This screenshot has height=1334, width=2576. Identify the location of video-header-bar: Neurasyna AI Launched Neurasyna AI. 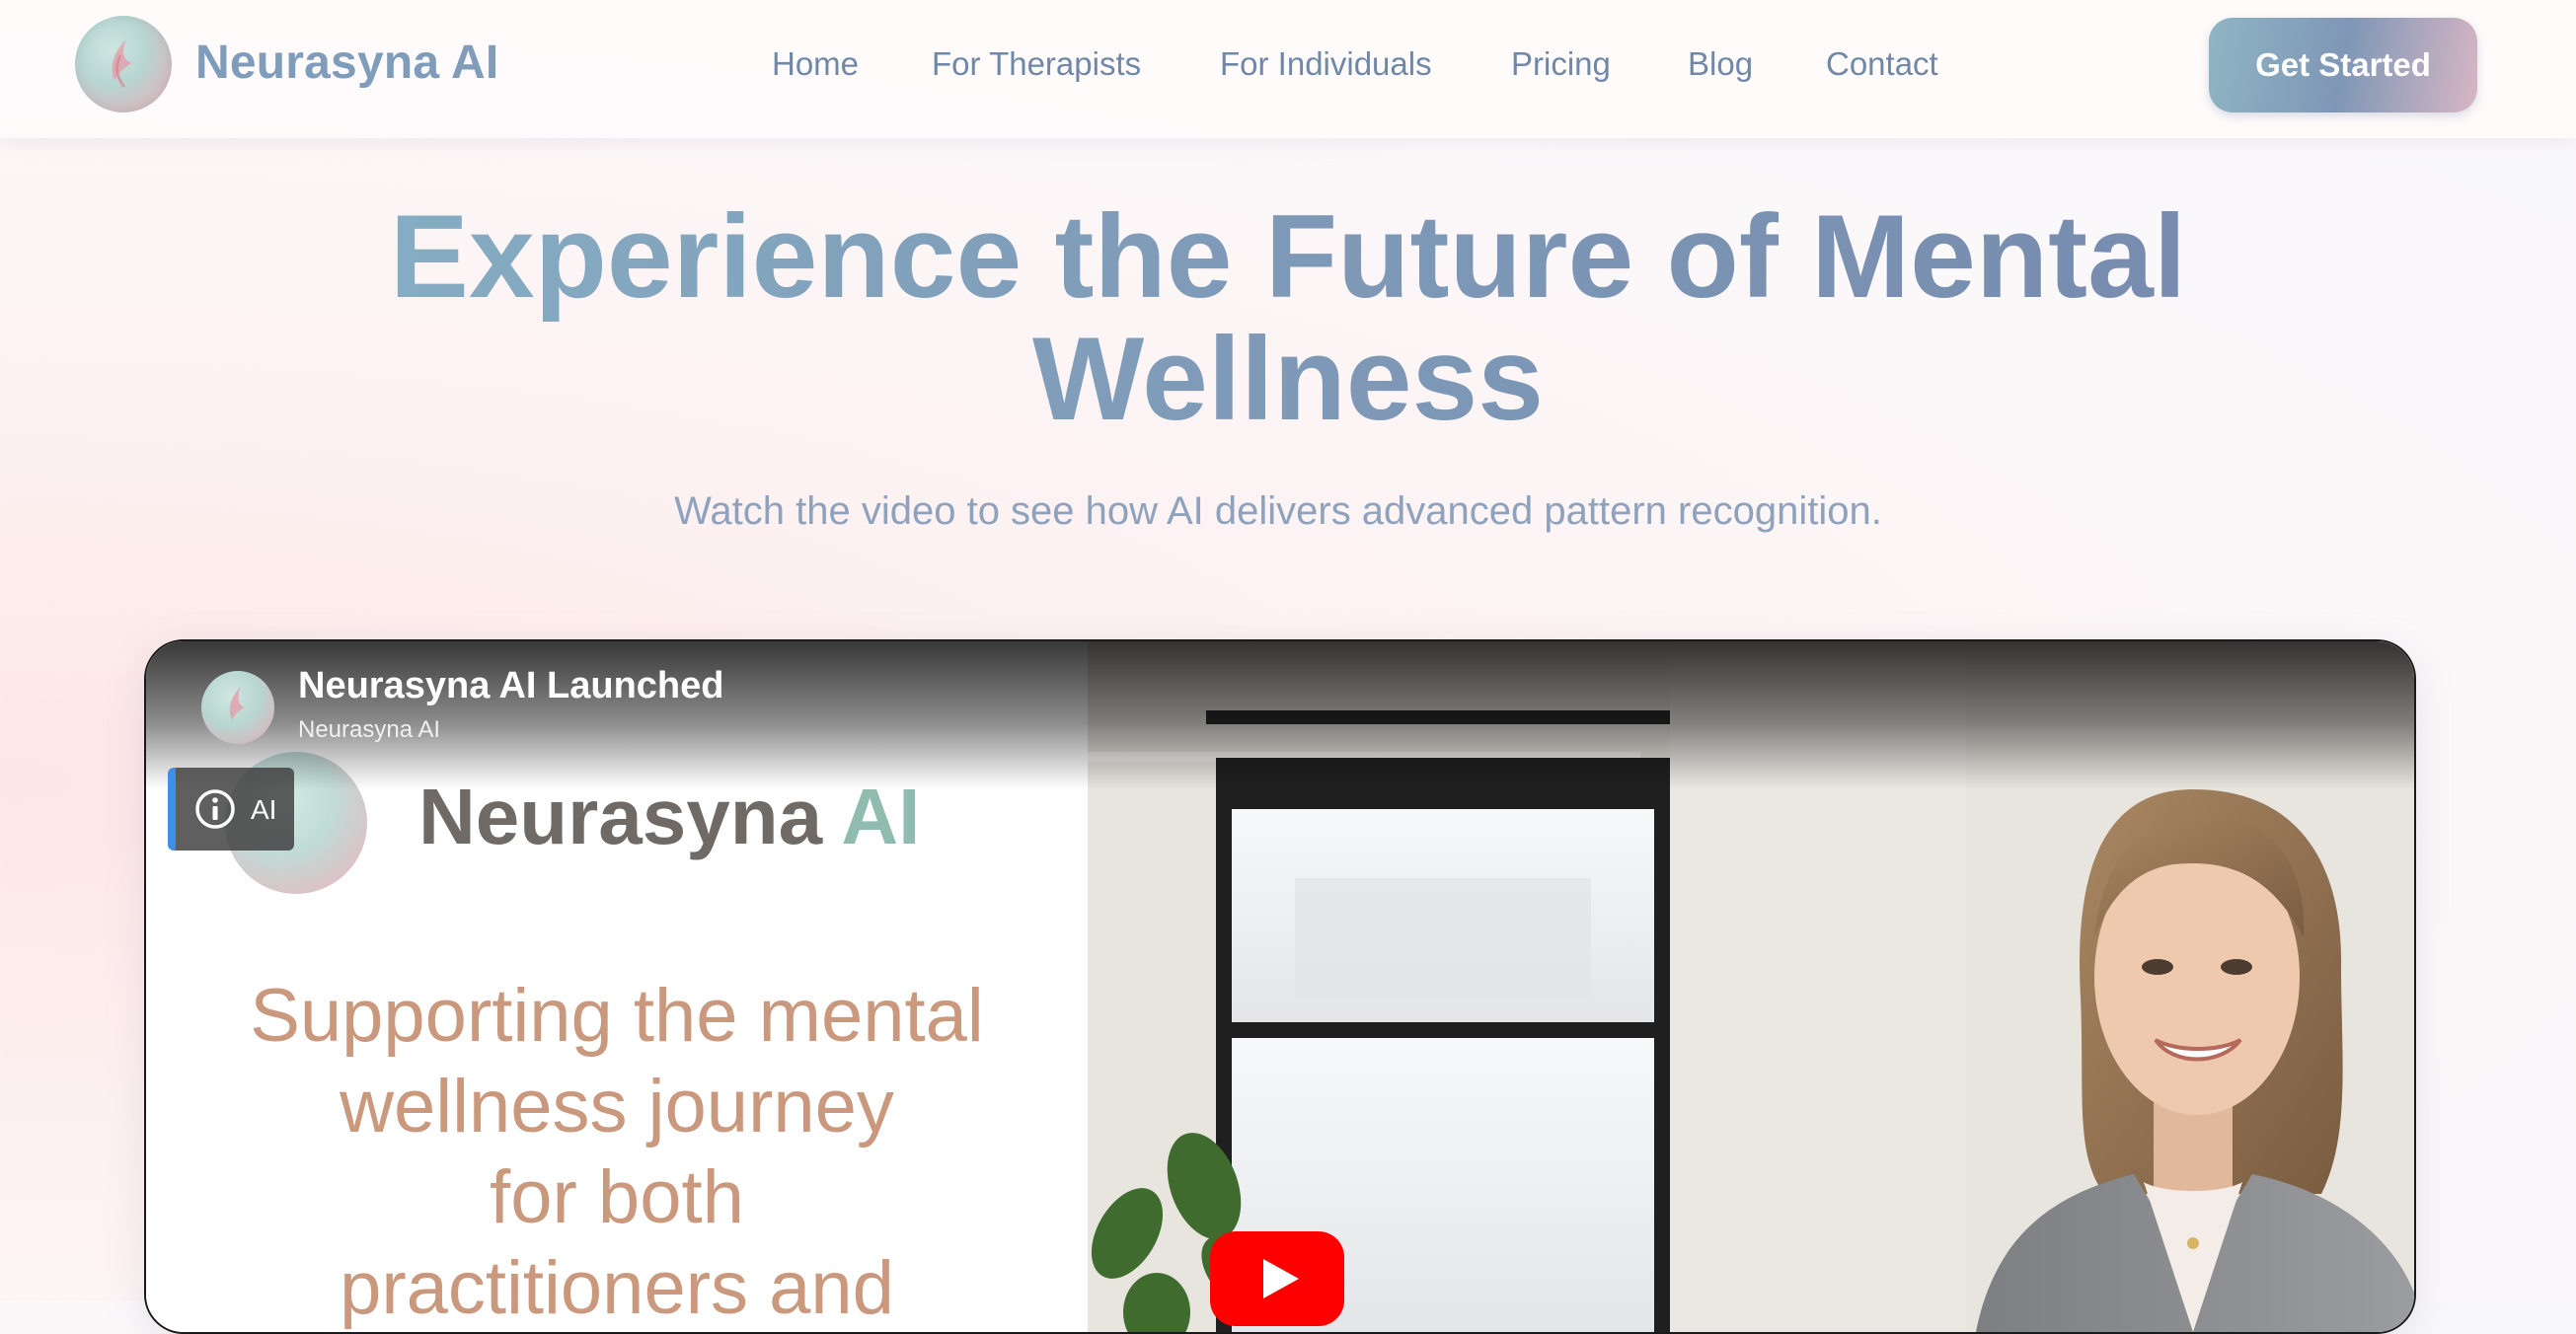
(1280, 715).